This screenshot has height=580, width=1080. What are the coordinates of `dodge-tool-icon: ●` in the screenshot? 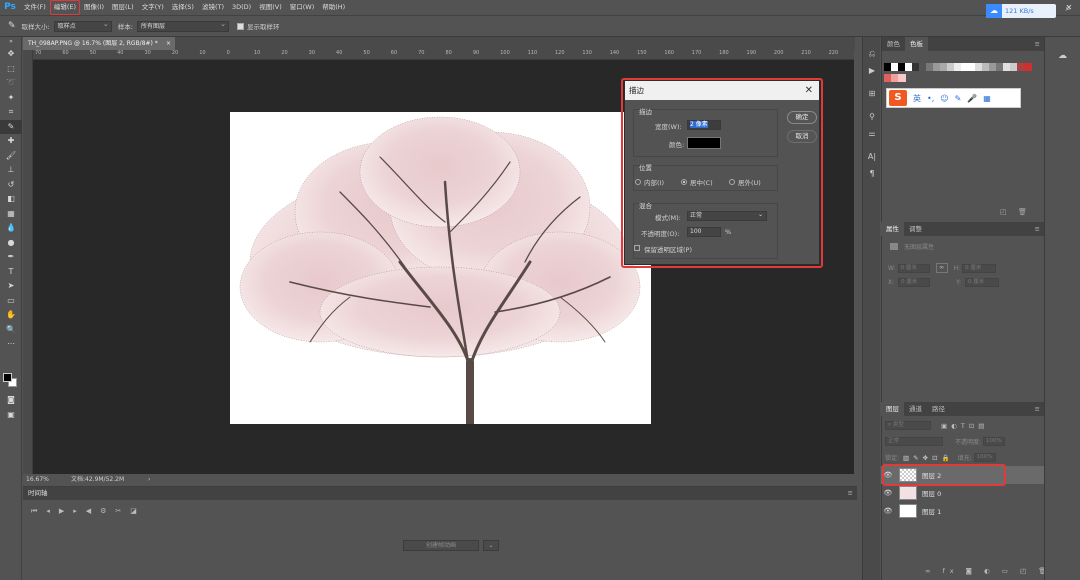 It's located at (11, 243).